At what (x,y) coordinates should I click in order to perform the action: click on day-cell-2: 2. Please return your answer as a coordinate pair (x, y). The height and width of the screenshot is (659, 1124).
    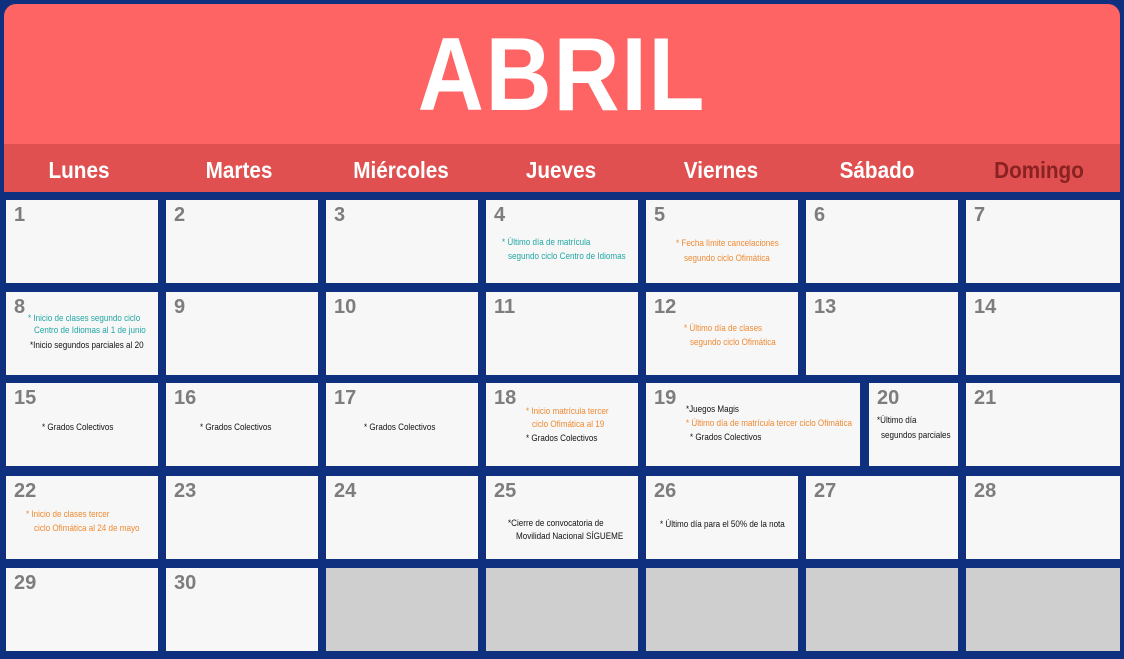
    Looking at the image, I should click on (242, 241).